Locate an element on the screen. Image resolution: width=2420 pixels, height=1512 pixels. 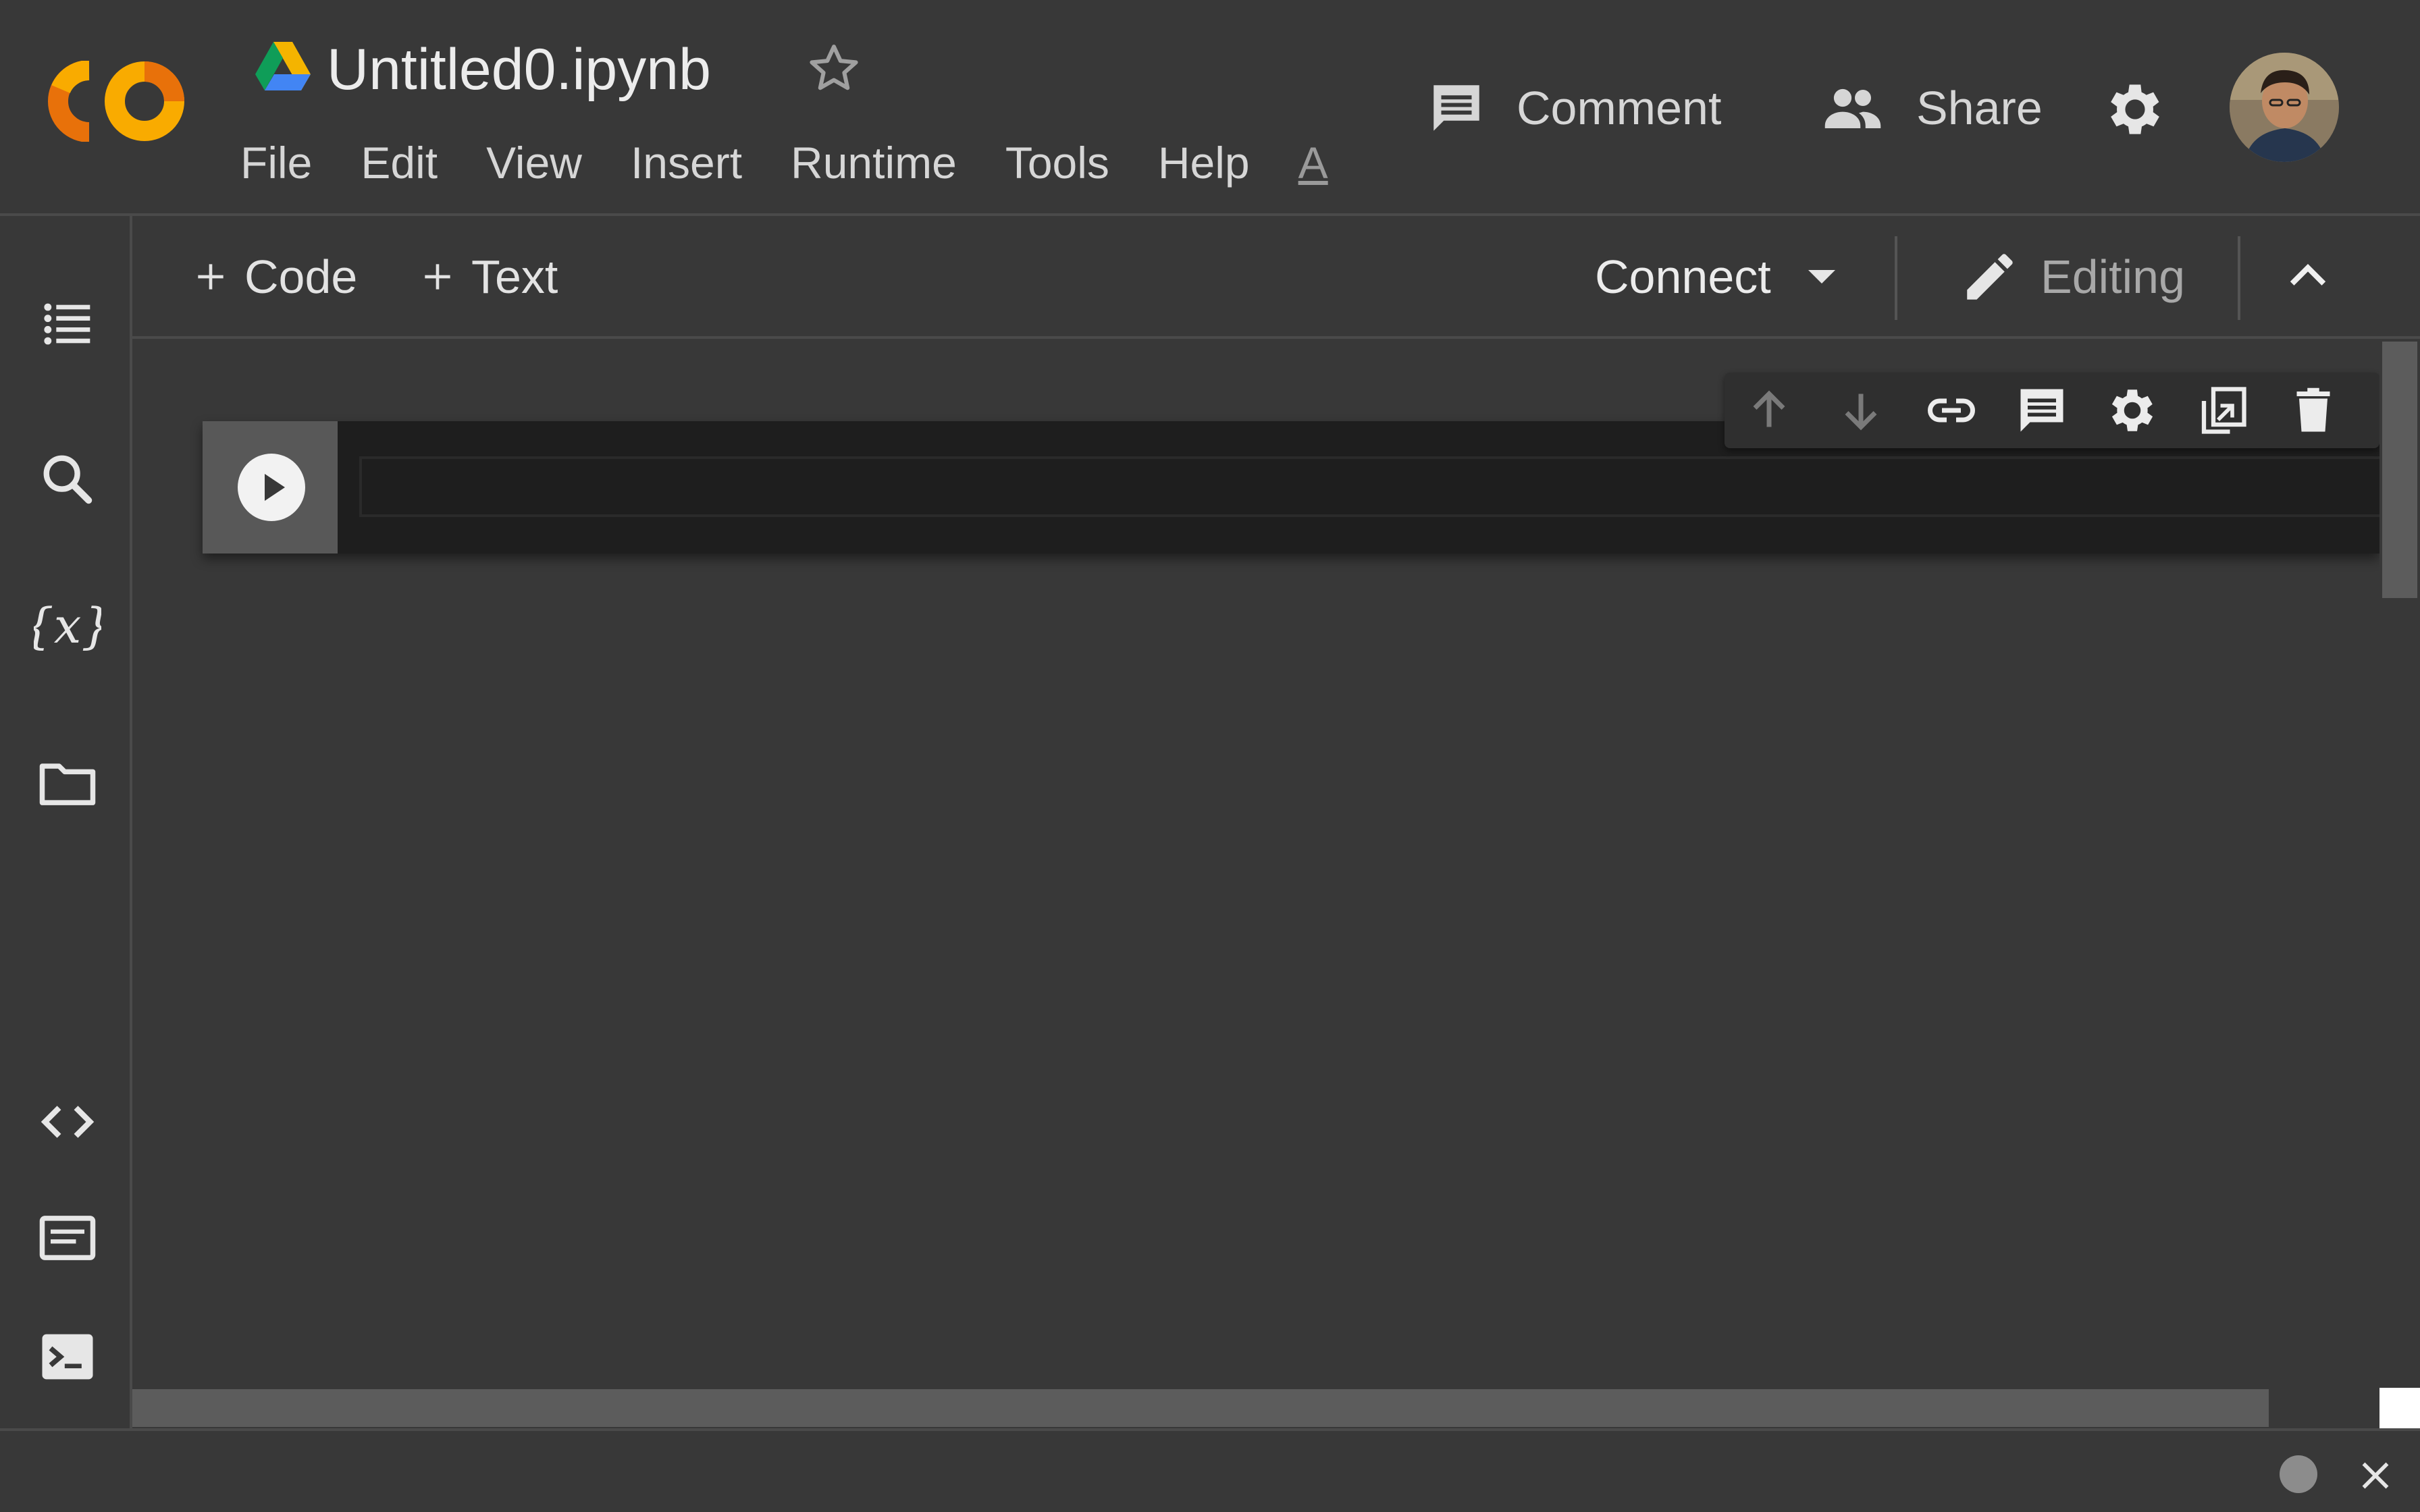
chevron-down-icon is located at coordinates (1822, 277).